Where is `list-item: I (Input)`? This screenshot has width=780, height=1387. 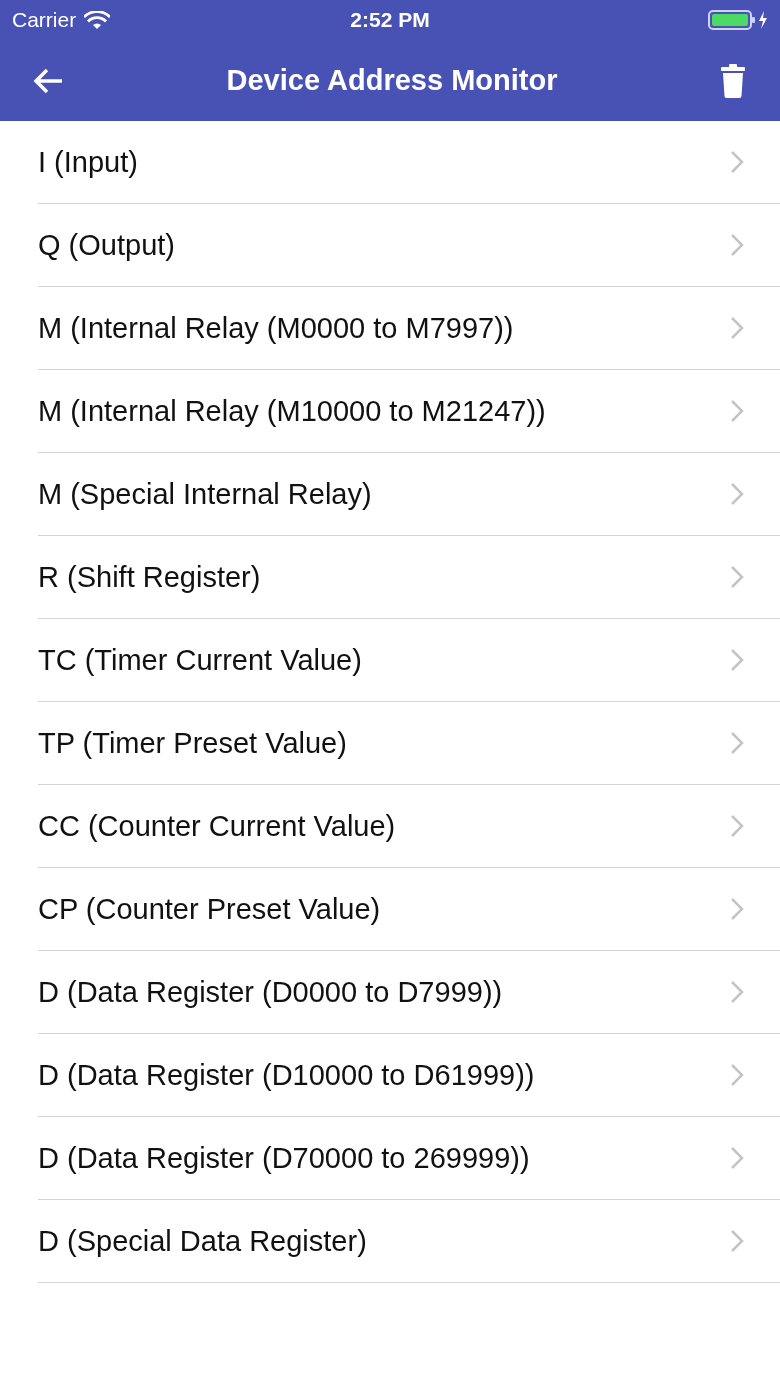
list-item: I (Input) is located at coordinates (409, 162).